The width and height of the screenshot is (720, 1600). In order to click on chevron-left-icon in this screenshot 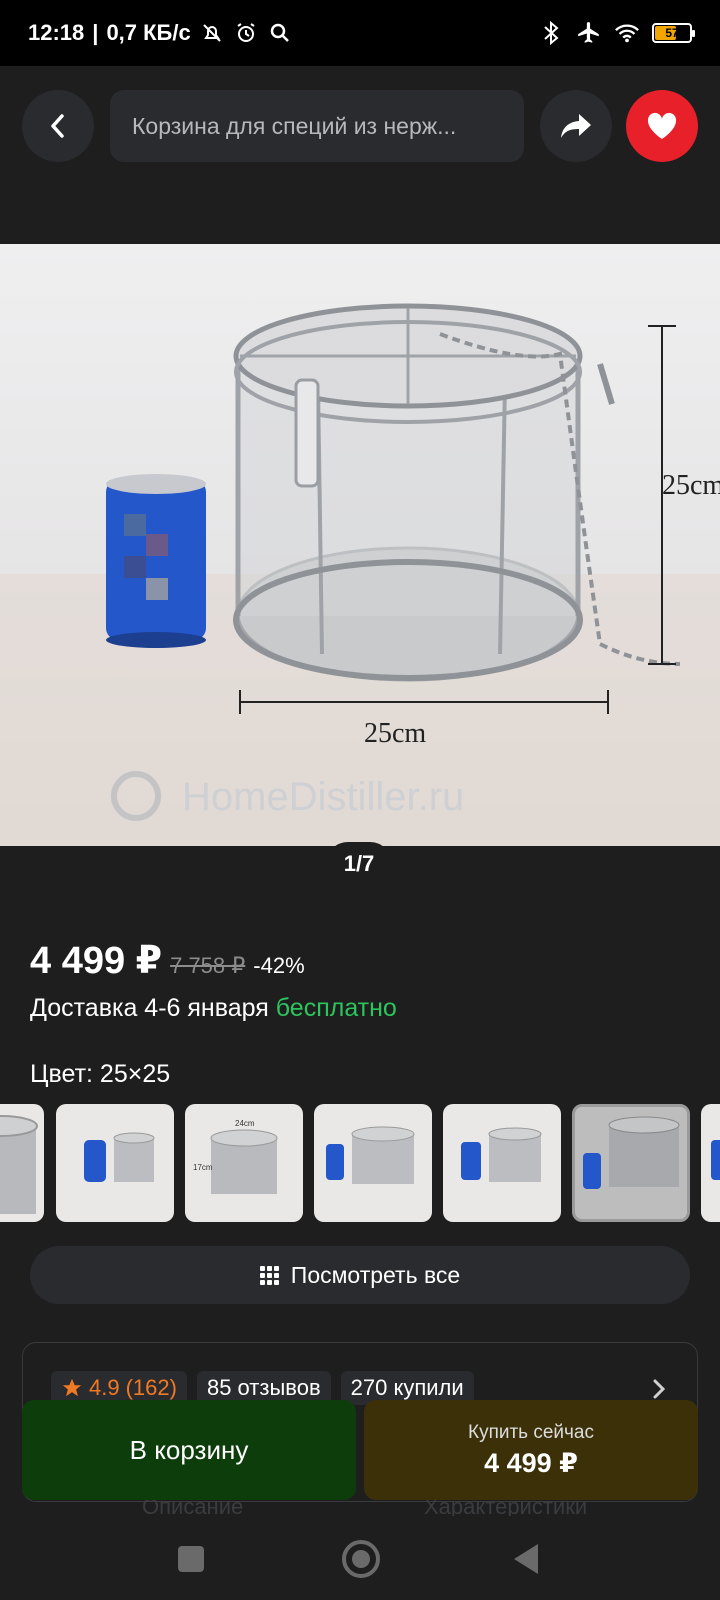, I will do `click(57, 126)`.